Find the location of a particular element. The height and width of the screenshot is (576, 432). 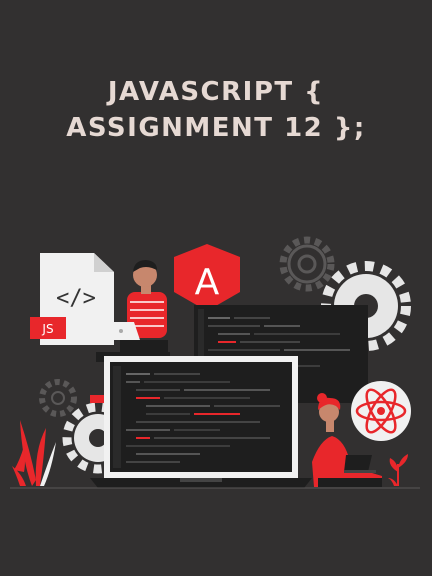

code-file-icon: </> JS is located at coordinates (72, 299).